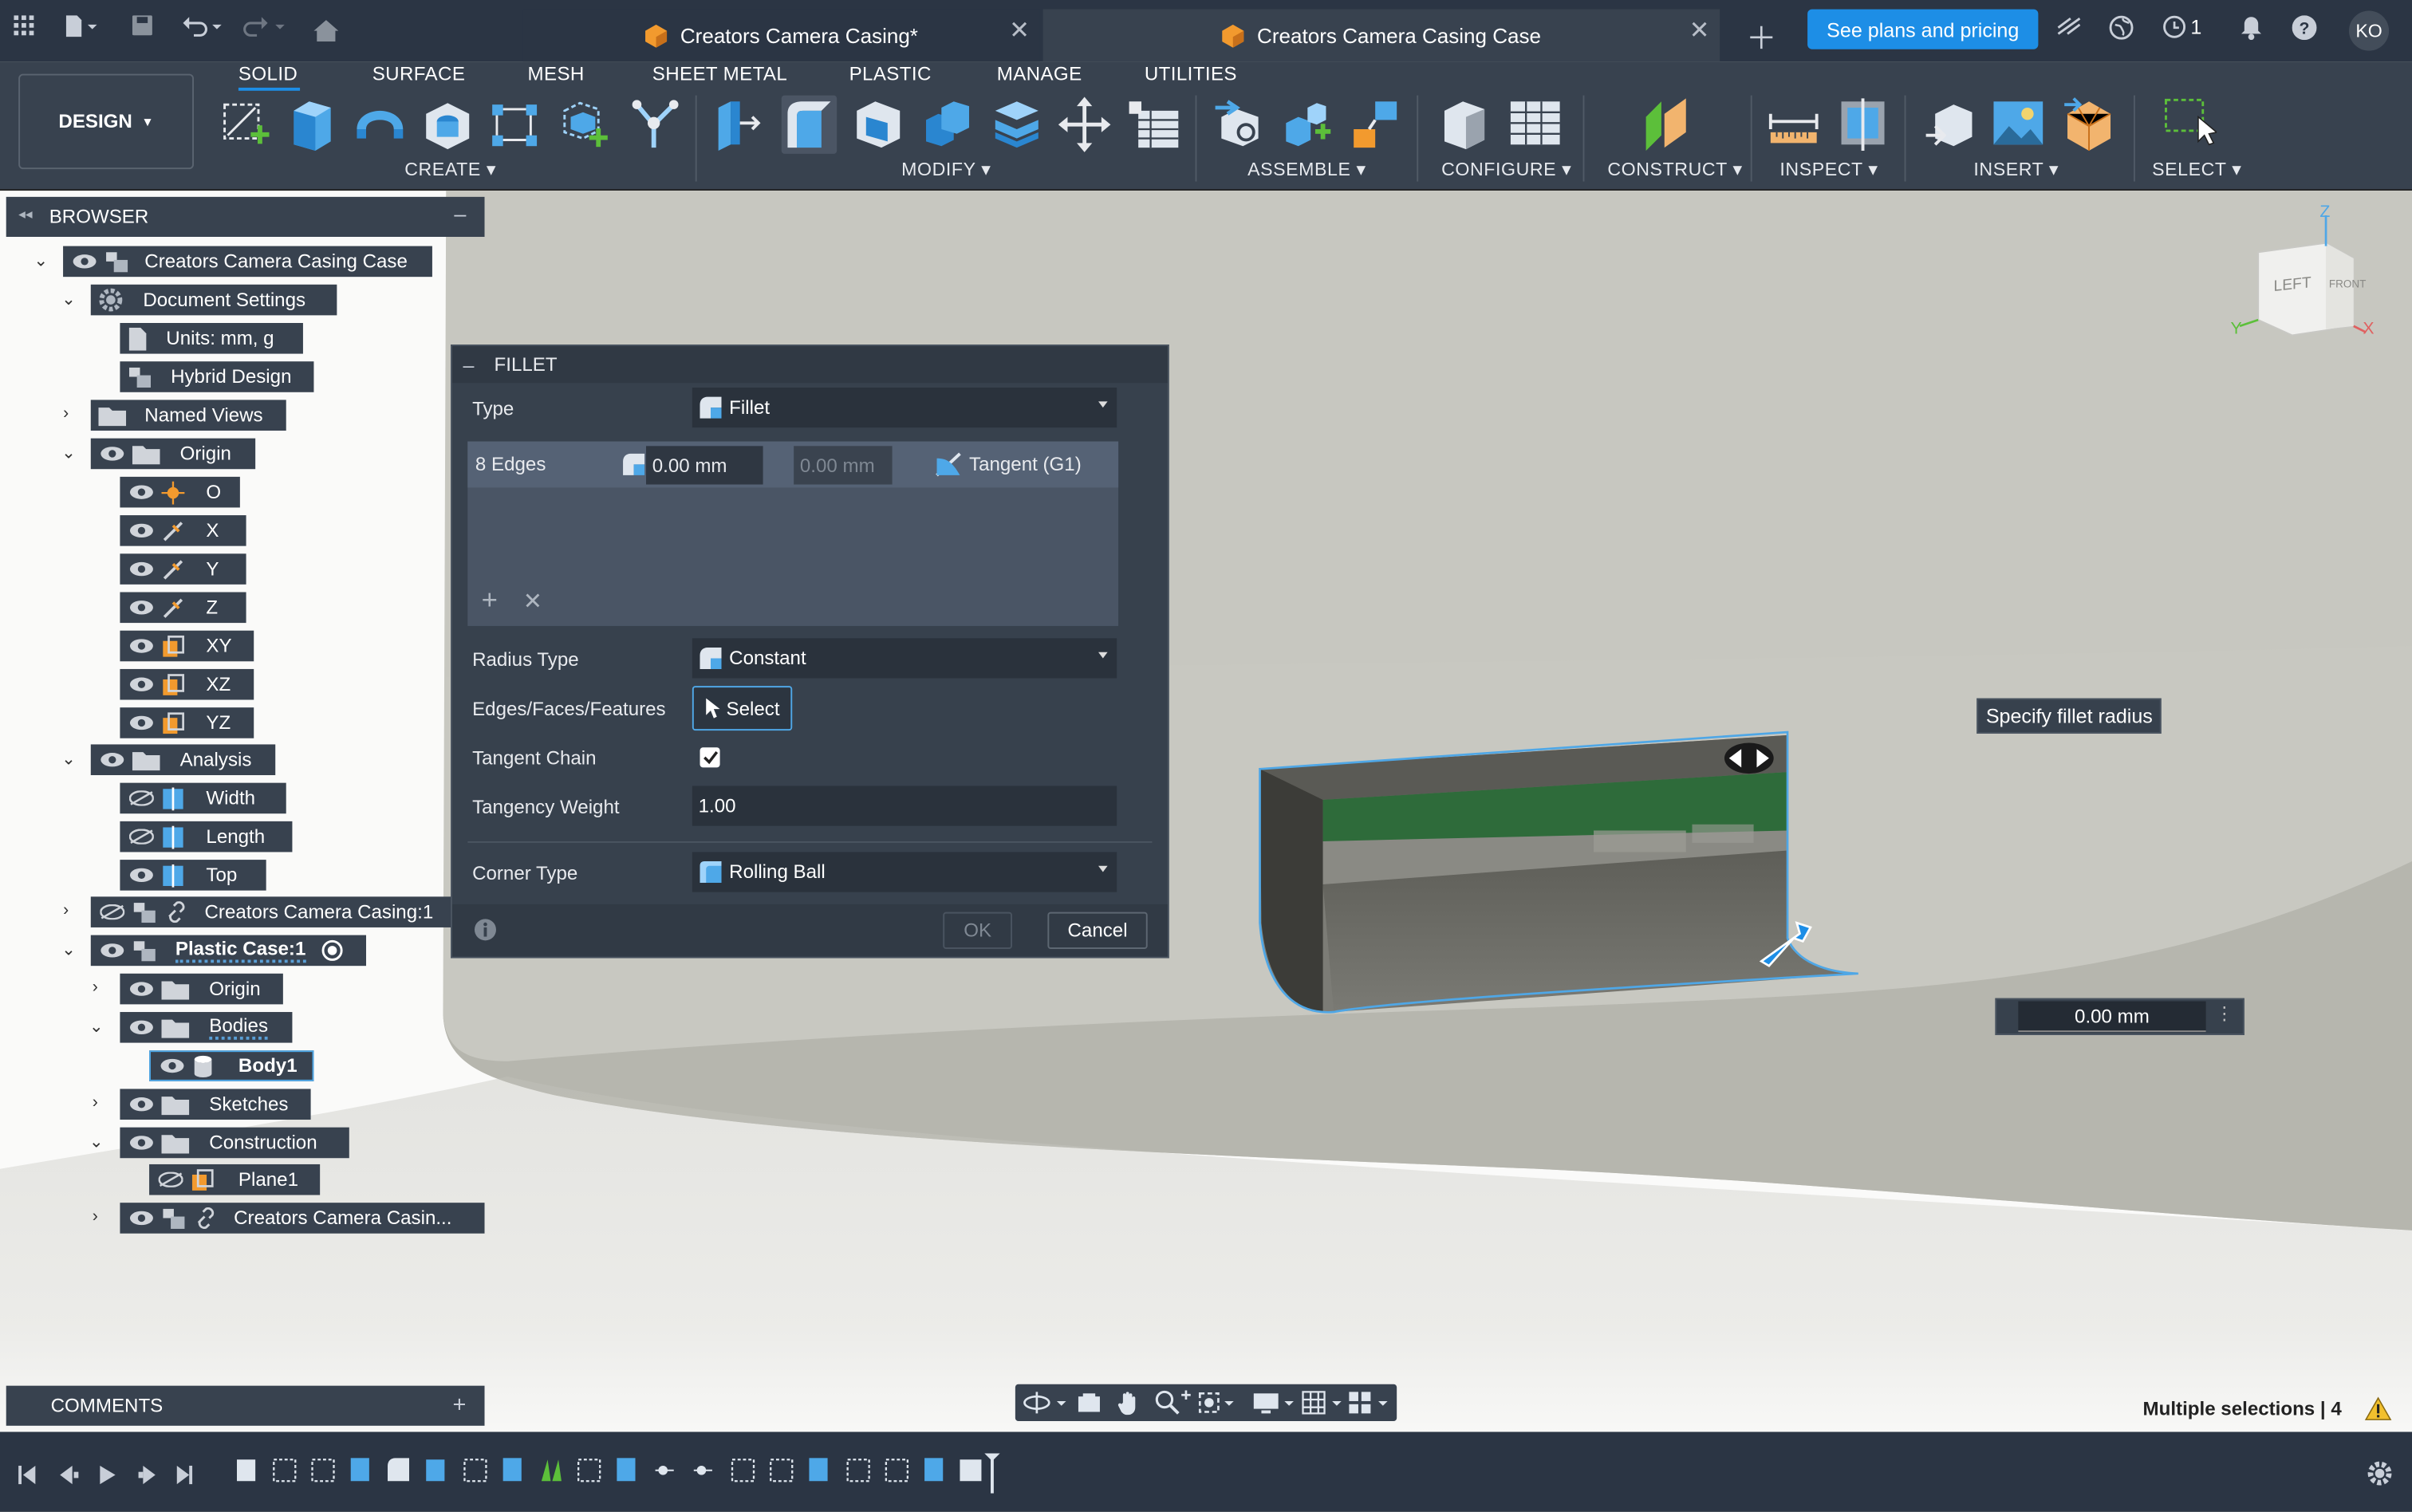 This screenshot has width=2412, height=1512. Describe the element at coordinates (207, 1027) in the screenshot. I see `browser-bodies: Bodies` at that location.